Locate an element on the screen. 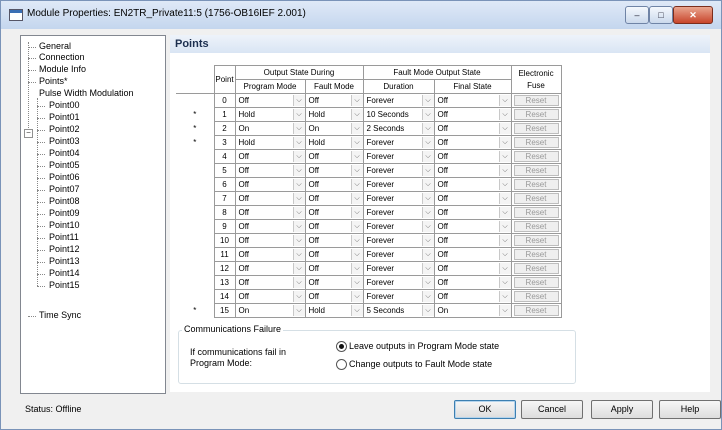 Image resolution: width=722 pixels, height=430 pixels. ok-button: OK is located at coordinates (485, 409).